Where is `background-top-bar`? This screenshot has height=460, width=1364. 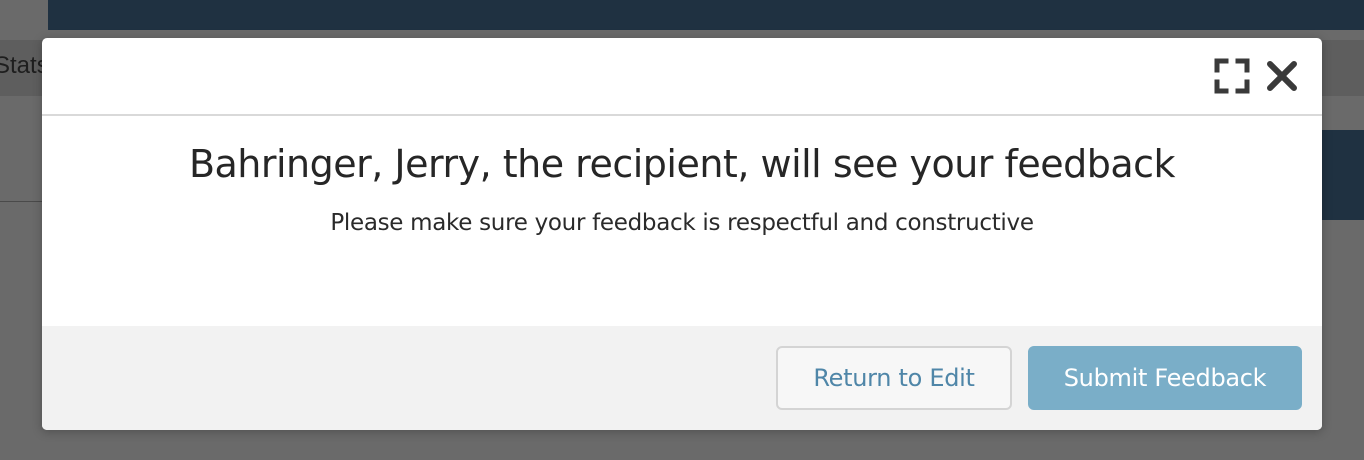 background-top-bar is located at coordinates (706, 15).